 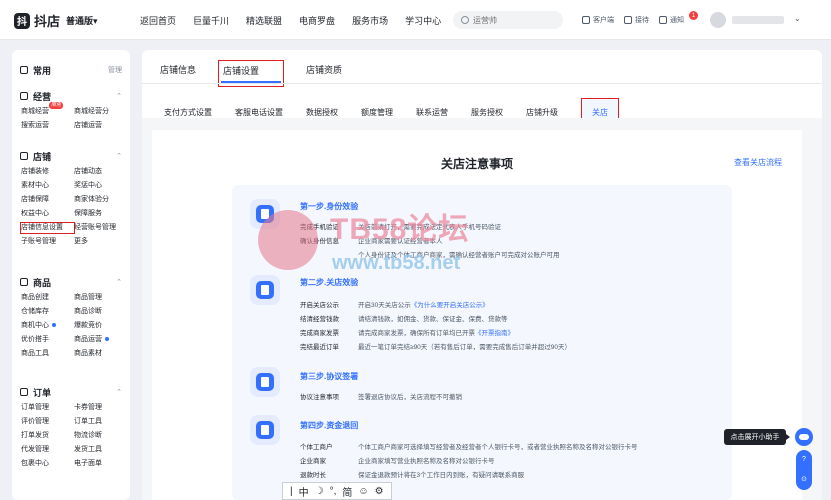 What do you see at coordinates (317, 20) in the screenshot?
I see `nav-compass: 电商罗盘` at bounding box center [317, 20].